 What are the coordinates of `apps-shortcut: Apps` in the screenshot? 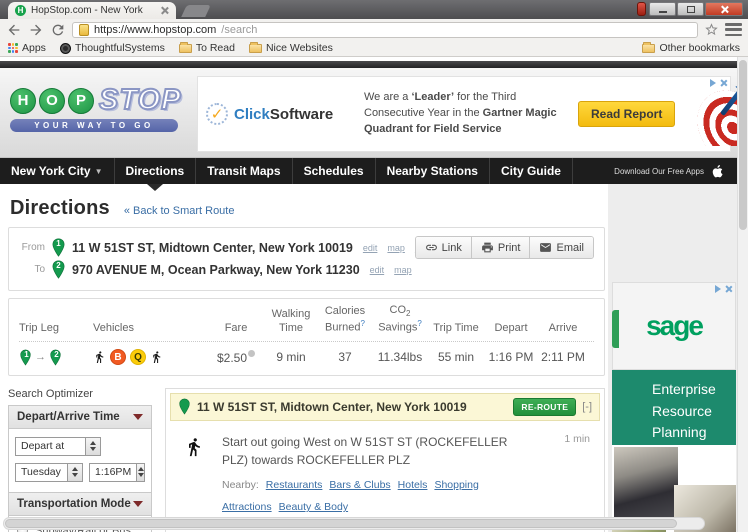 It's located at (27, 48).